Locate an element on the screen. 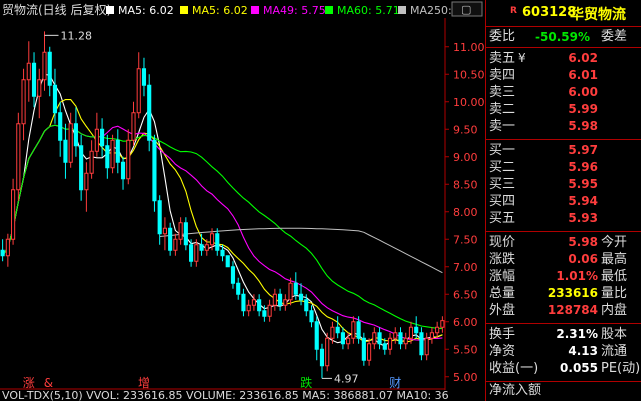 Image resolution: width=641 pixels, height=401 pixels. ratio-label: 委比 is located at coordinates (502, 36).